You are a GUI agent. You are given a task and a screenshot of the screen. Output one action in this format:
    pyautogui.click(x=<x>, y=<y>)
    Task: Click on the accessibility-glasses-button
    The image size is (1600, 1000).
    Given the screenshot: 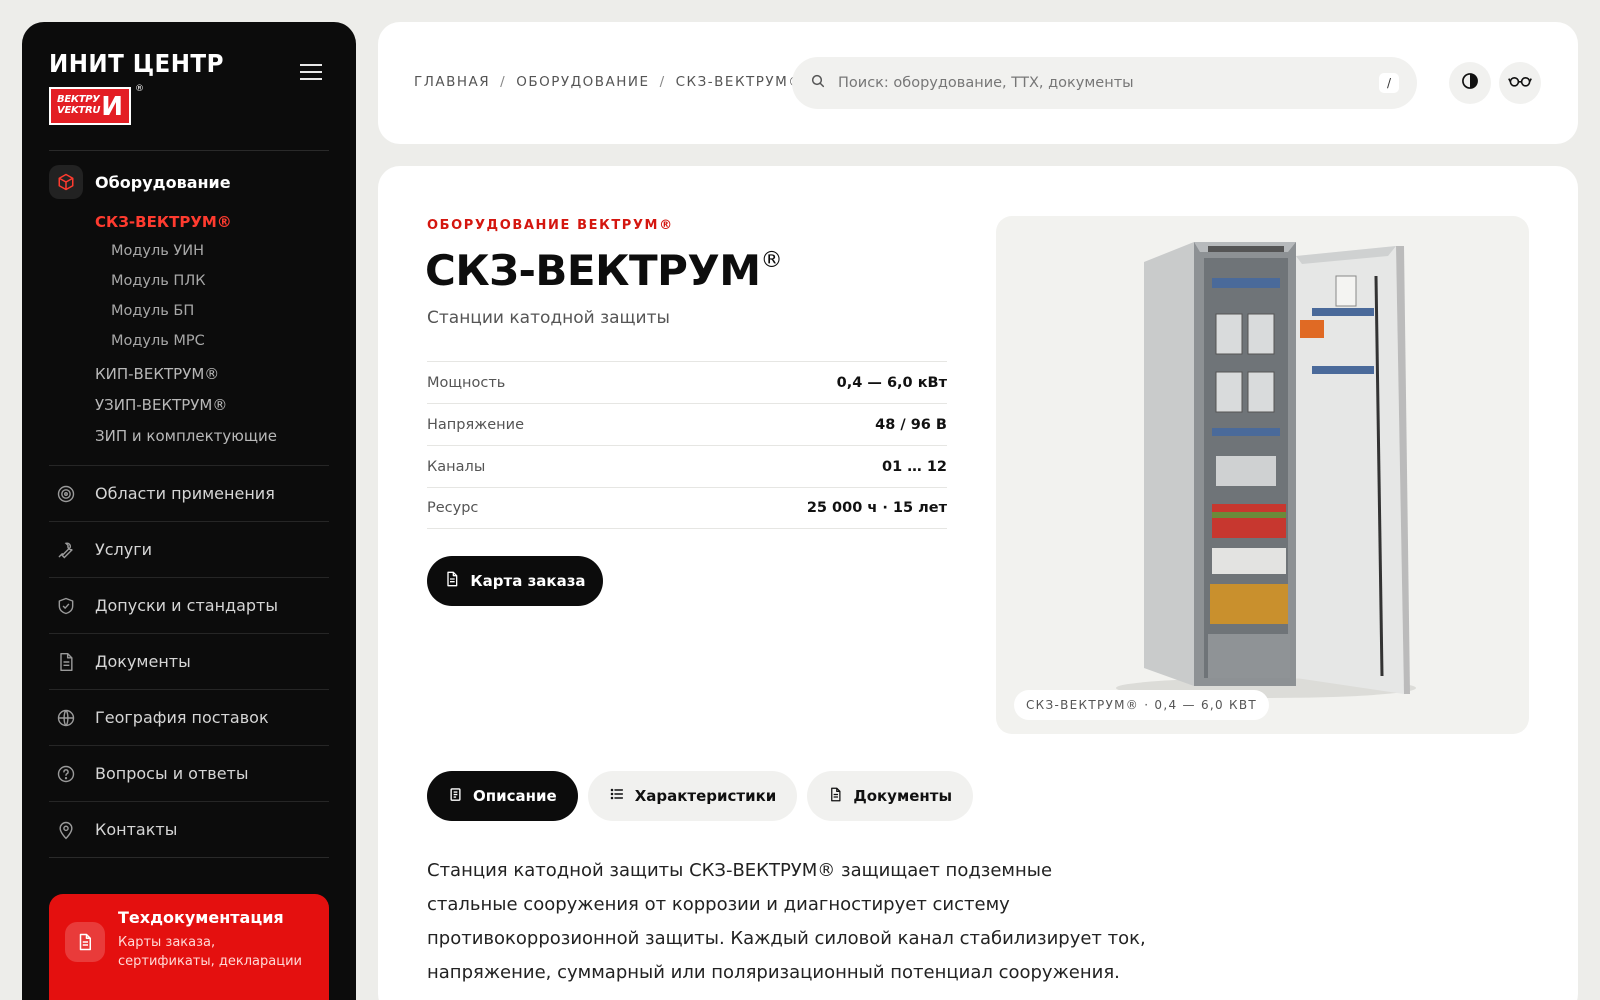 What is the action you would take?
    pyautogui.click(x=1520, y=83)
    